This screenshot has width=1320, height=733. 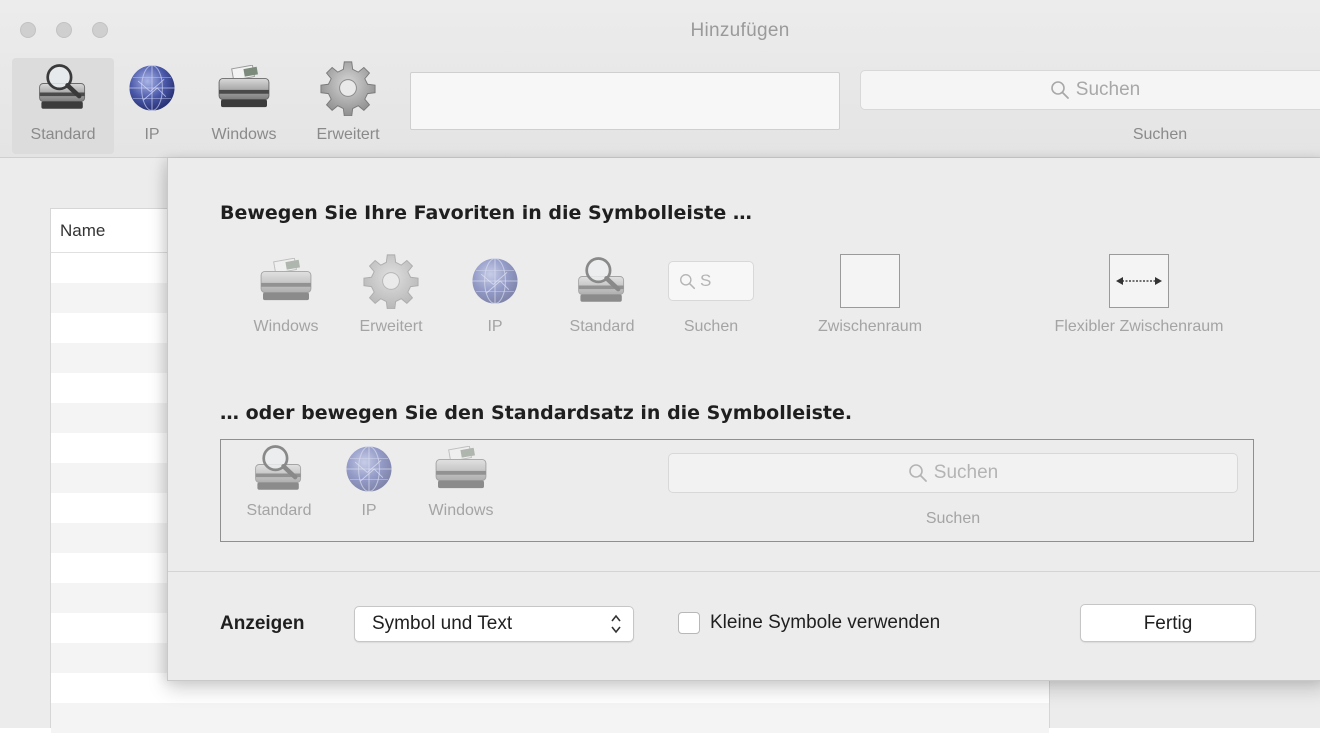 What do you see at coordinates (706, 280) in the screenshot?
I see `mini-search-text: S` at bounding box center [706, 280].